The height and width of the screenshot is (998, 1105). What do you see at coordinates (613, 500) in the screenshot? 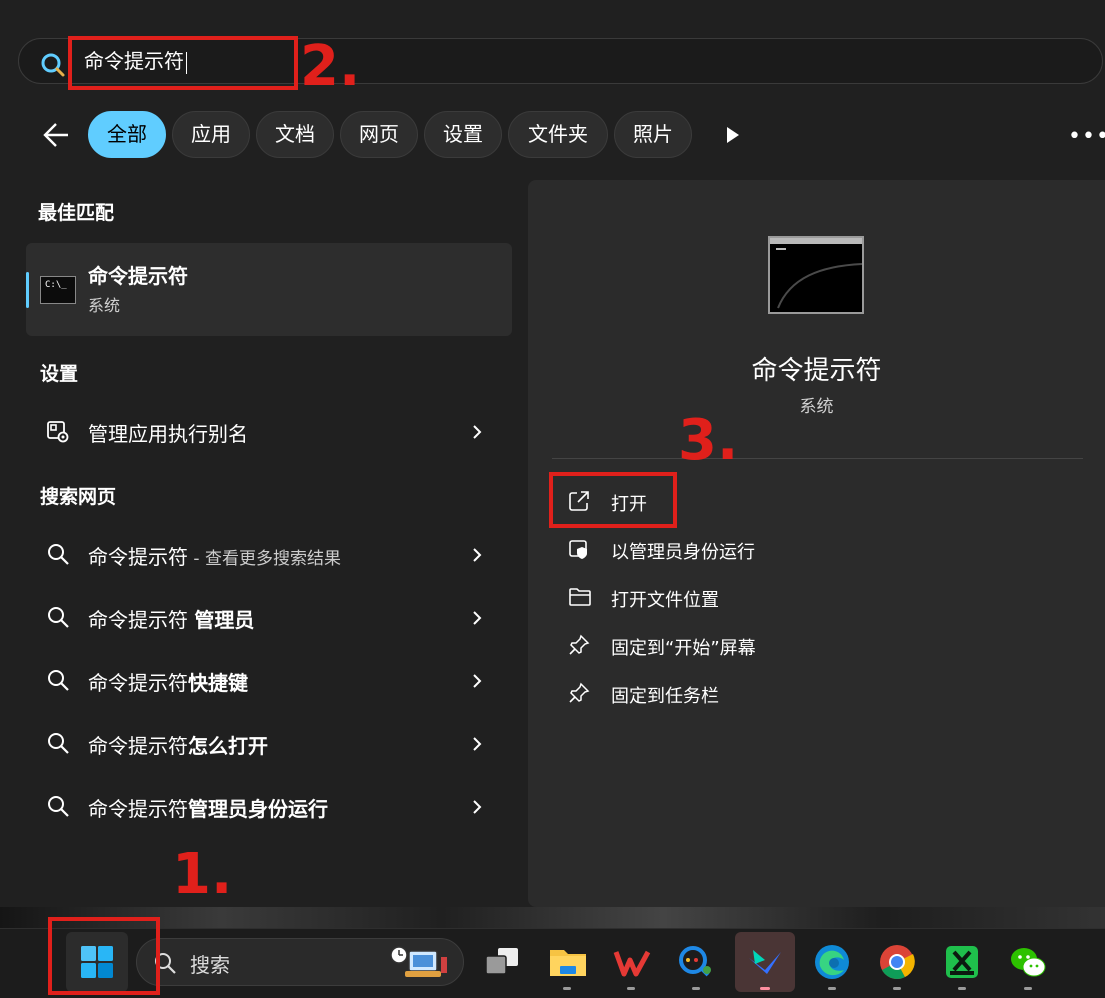
I see `annotation-box-open` at bounding box center [613, 500].